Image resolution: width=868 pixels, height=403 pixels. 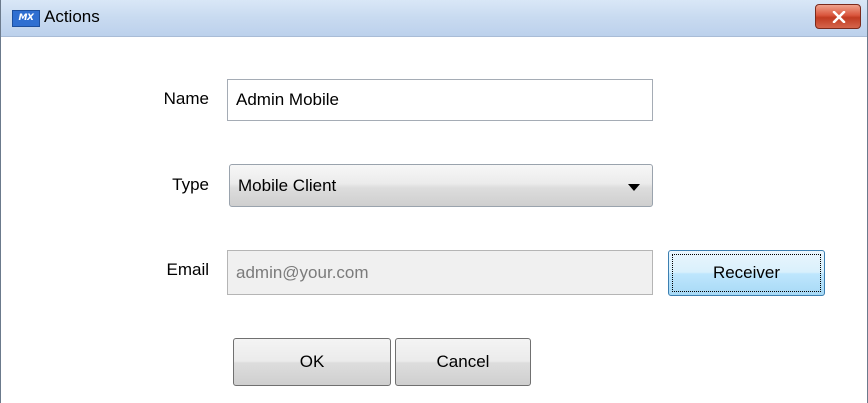 I want to click on receiver-button: Receiver, so click(x=746, y=273).